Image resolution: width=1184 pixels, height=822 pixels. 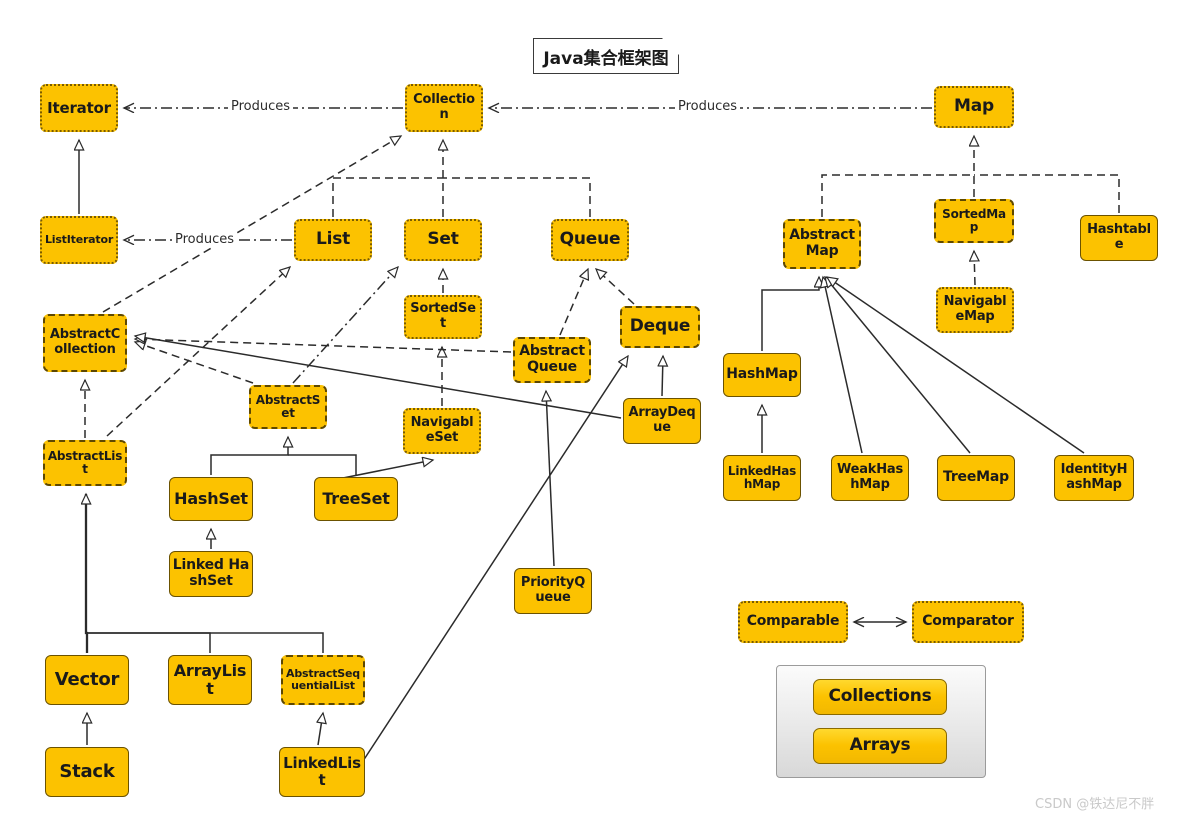 I want to click on node-label: WeakHashMap, so click(x=870, y=477).